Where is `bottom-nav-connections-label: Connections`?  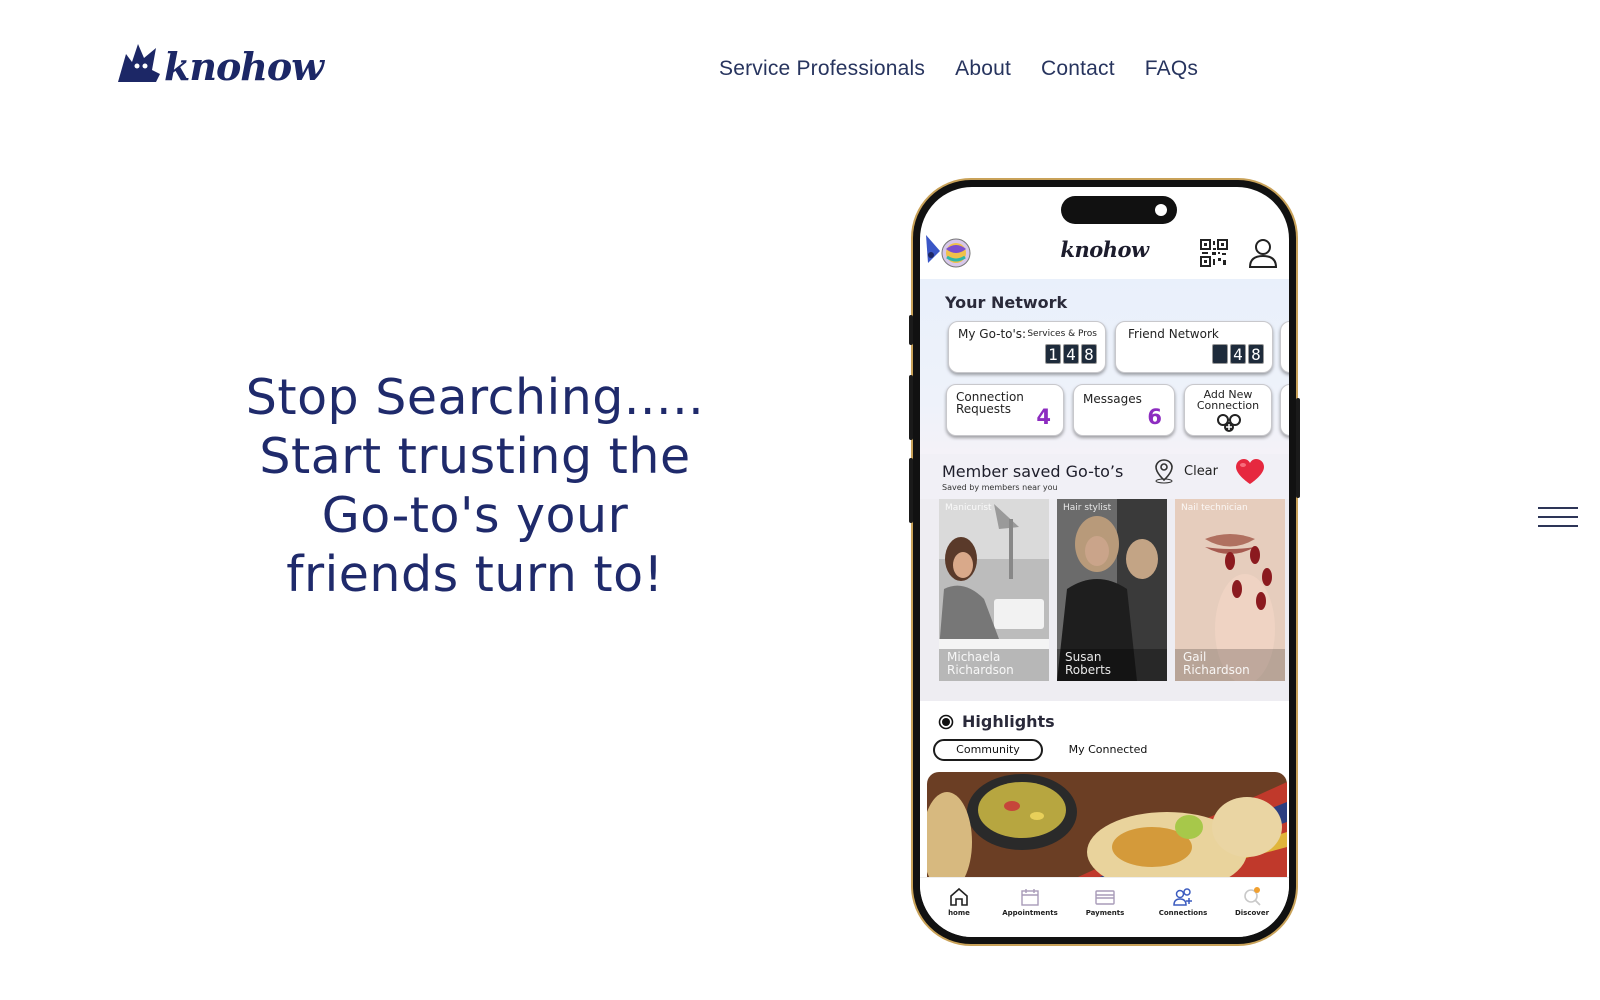
bottom-nav-connections-label: Connections is located at coordinates (1183, 913).